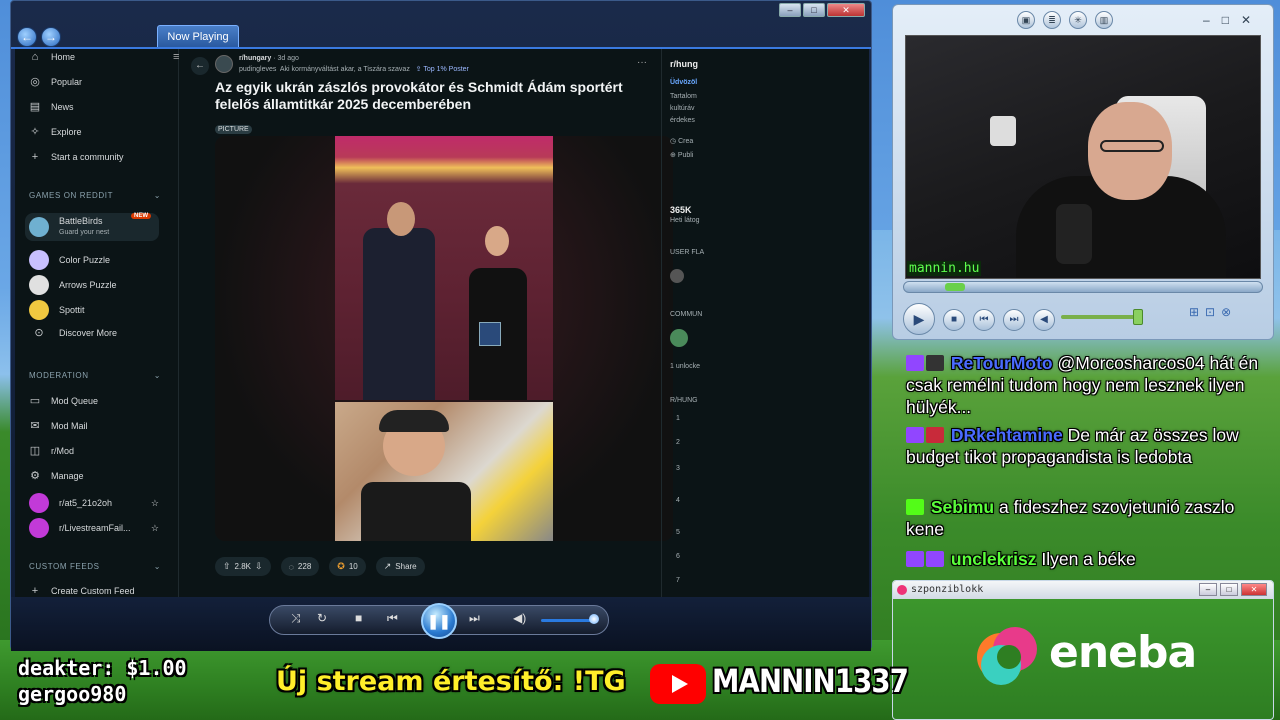 Image resolution: width=1280 pixels, height=720 pixels. What do you see at coordinates (55, 132) in the screenshot?
I see `sidebar-item-explore: ✧ Explore` at bounding box center [55, 132].